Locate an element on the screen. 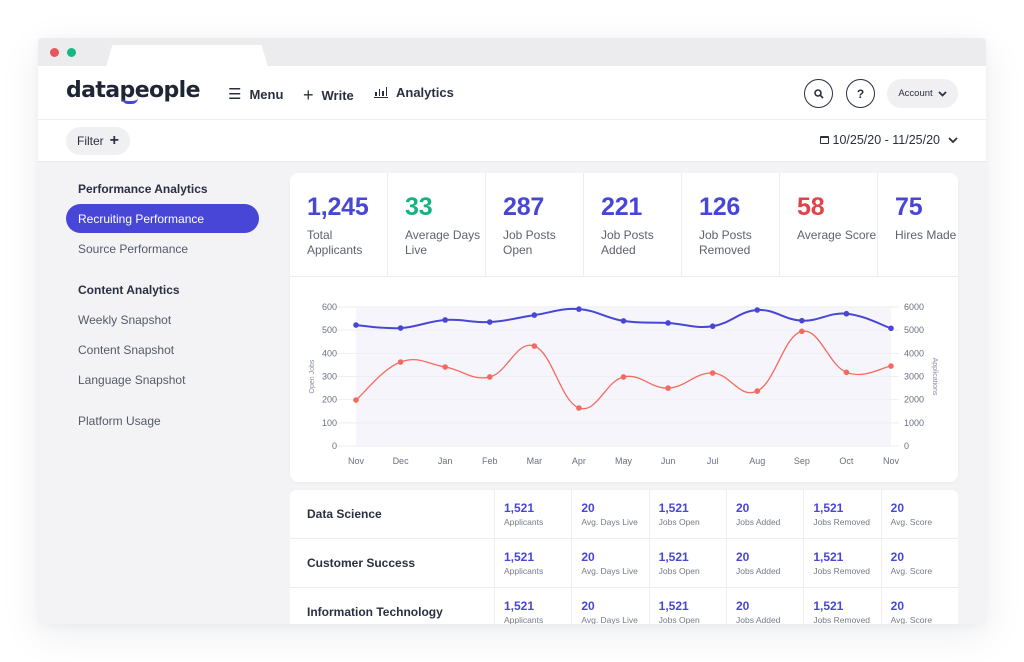 This screenshot has height=662, width=1024. x-tick-label: Aug is located at coordinates (757, 461).